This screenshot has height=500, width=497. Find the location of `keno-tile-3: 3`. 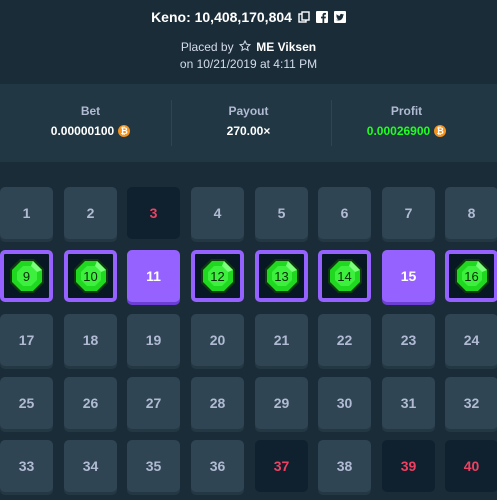

keno-tile-3: 3 is located at coordinates (153, 213).